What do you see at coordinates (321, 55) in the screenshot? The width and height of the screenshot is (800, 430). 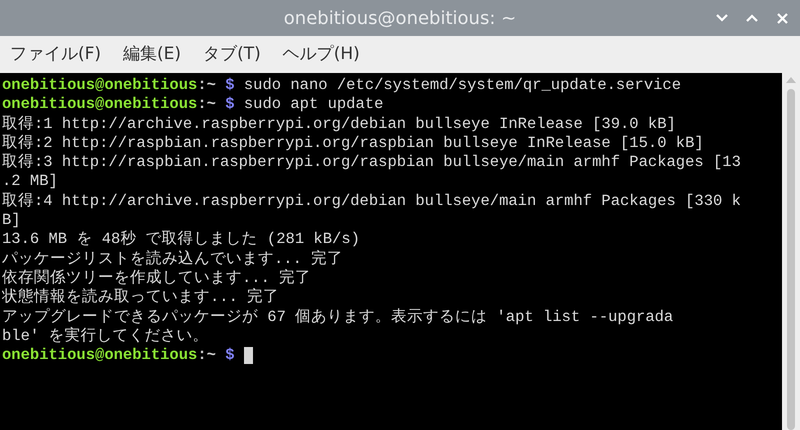 I see `menu-item: ヘルプ(H)` at bounding box center [321, 55].